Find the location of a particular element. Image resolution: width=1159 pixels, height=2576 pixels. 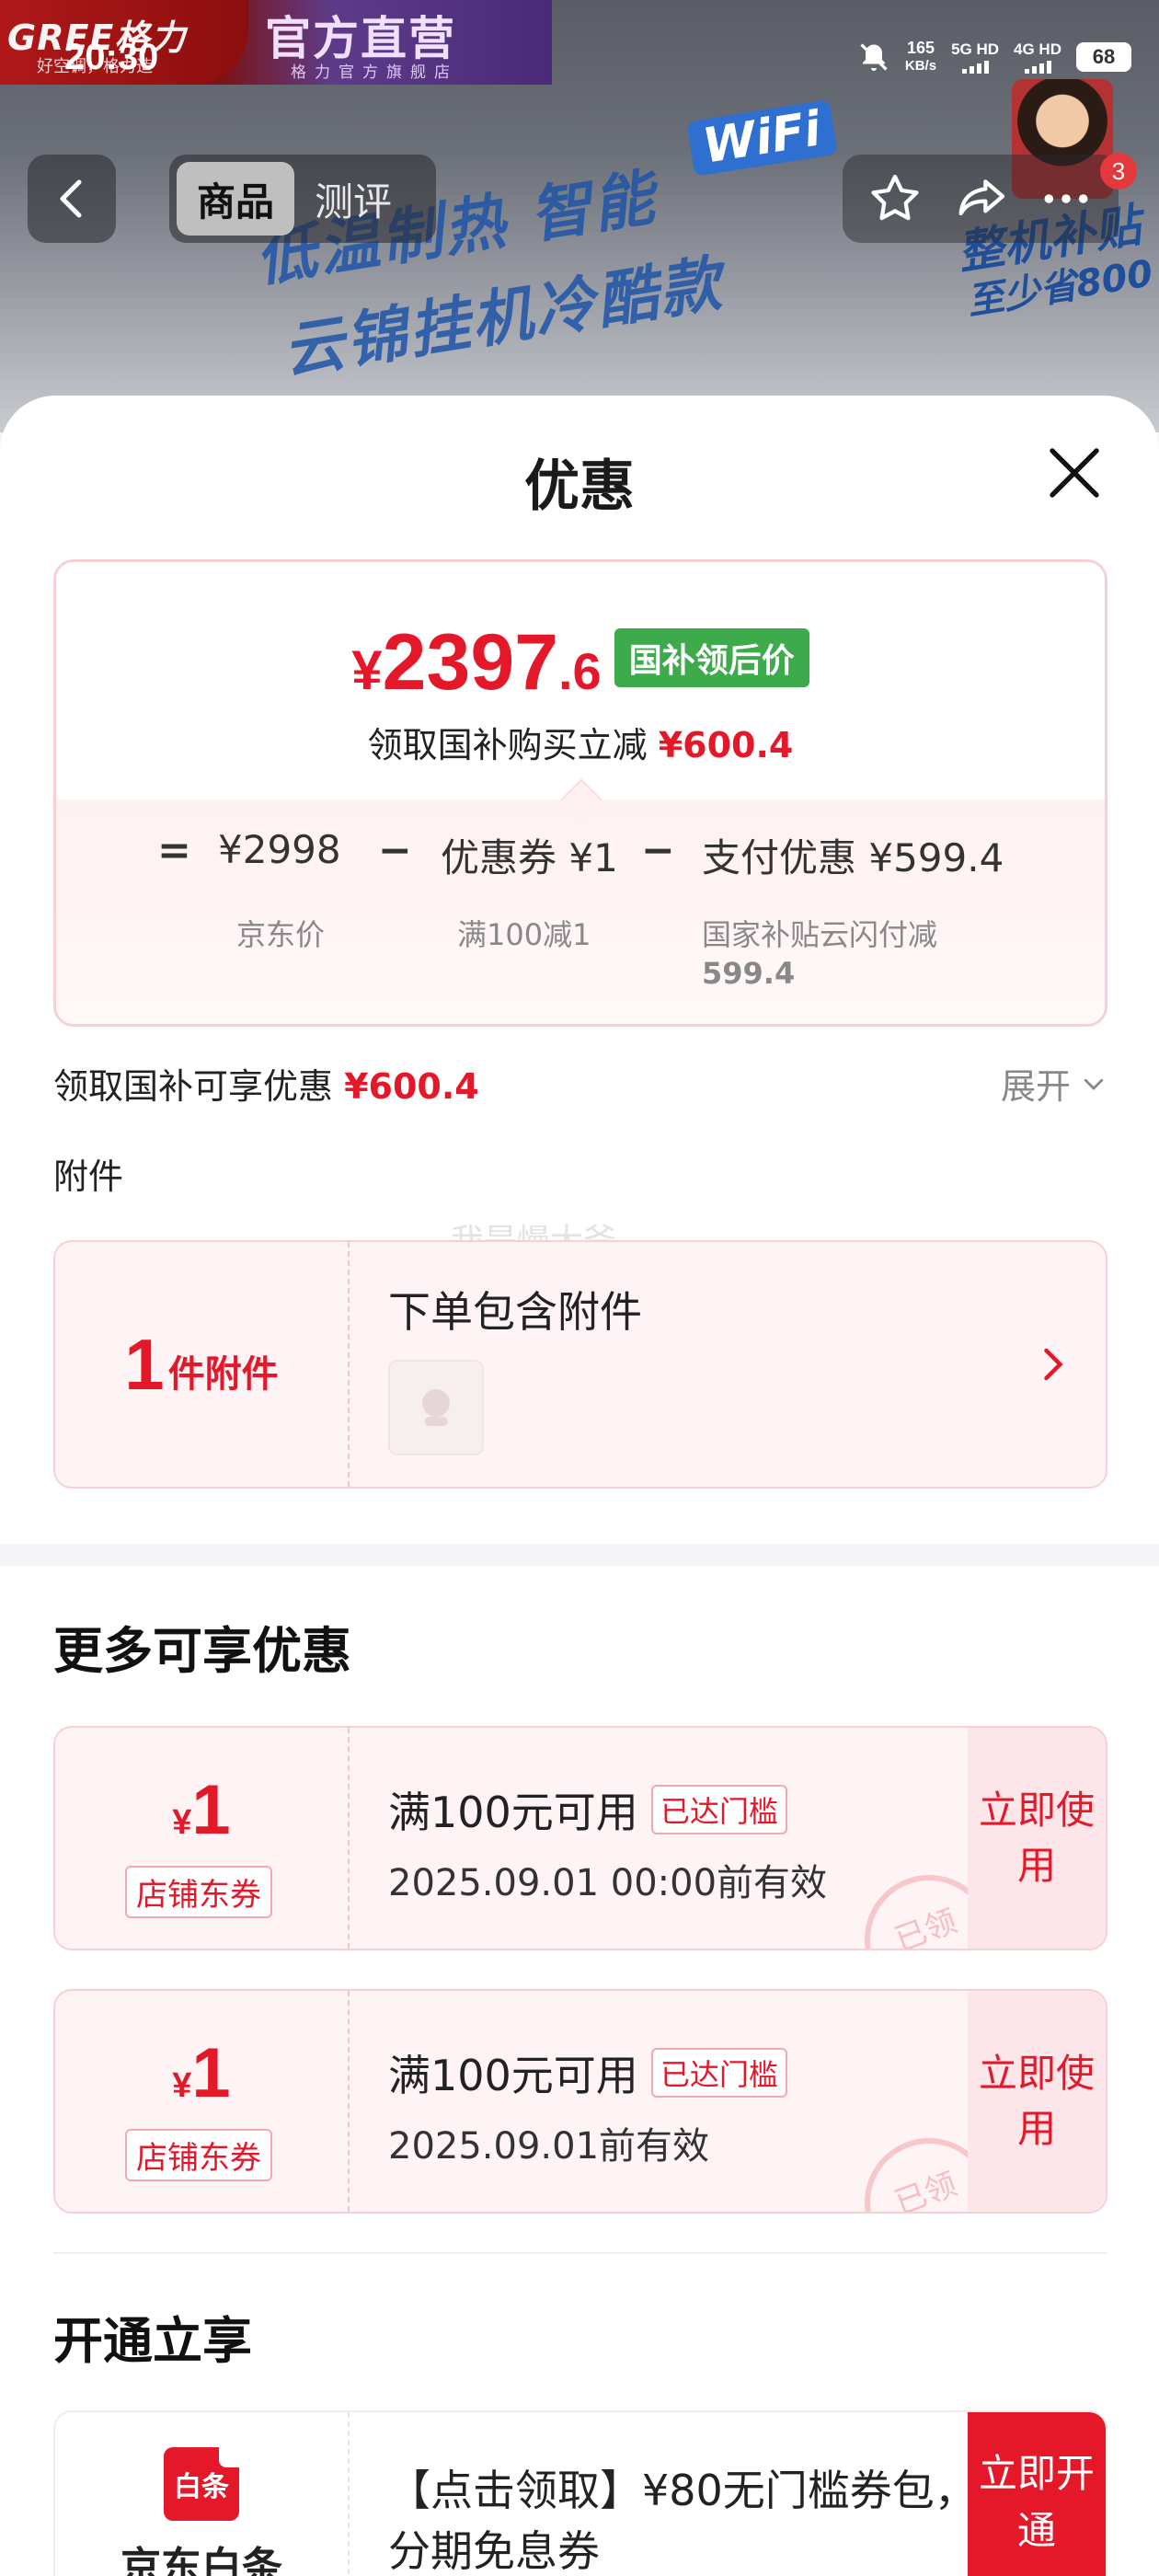

expand-label: 展开 is located at coordinates (1035, 1086).